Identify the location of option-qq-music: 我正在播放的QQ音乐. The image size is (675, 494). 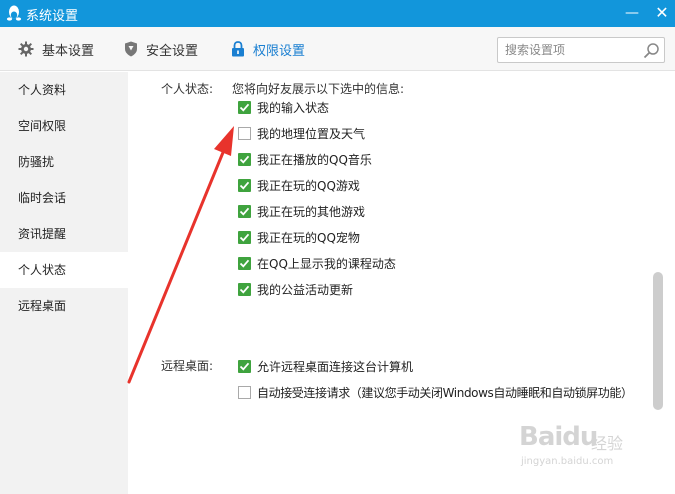
(305, 159).